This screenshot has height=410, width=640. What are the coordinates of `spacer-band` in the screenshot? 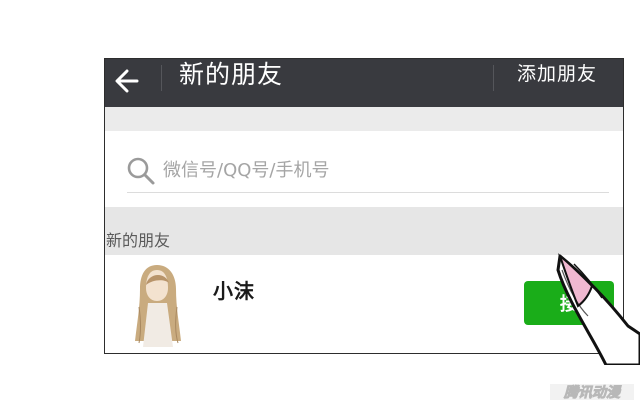 It's located at (364, 119).